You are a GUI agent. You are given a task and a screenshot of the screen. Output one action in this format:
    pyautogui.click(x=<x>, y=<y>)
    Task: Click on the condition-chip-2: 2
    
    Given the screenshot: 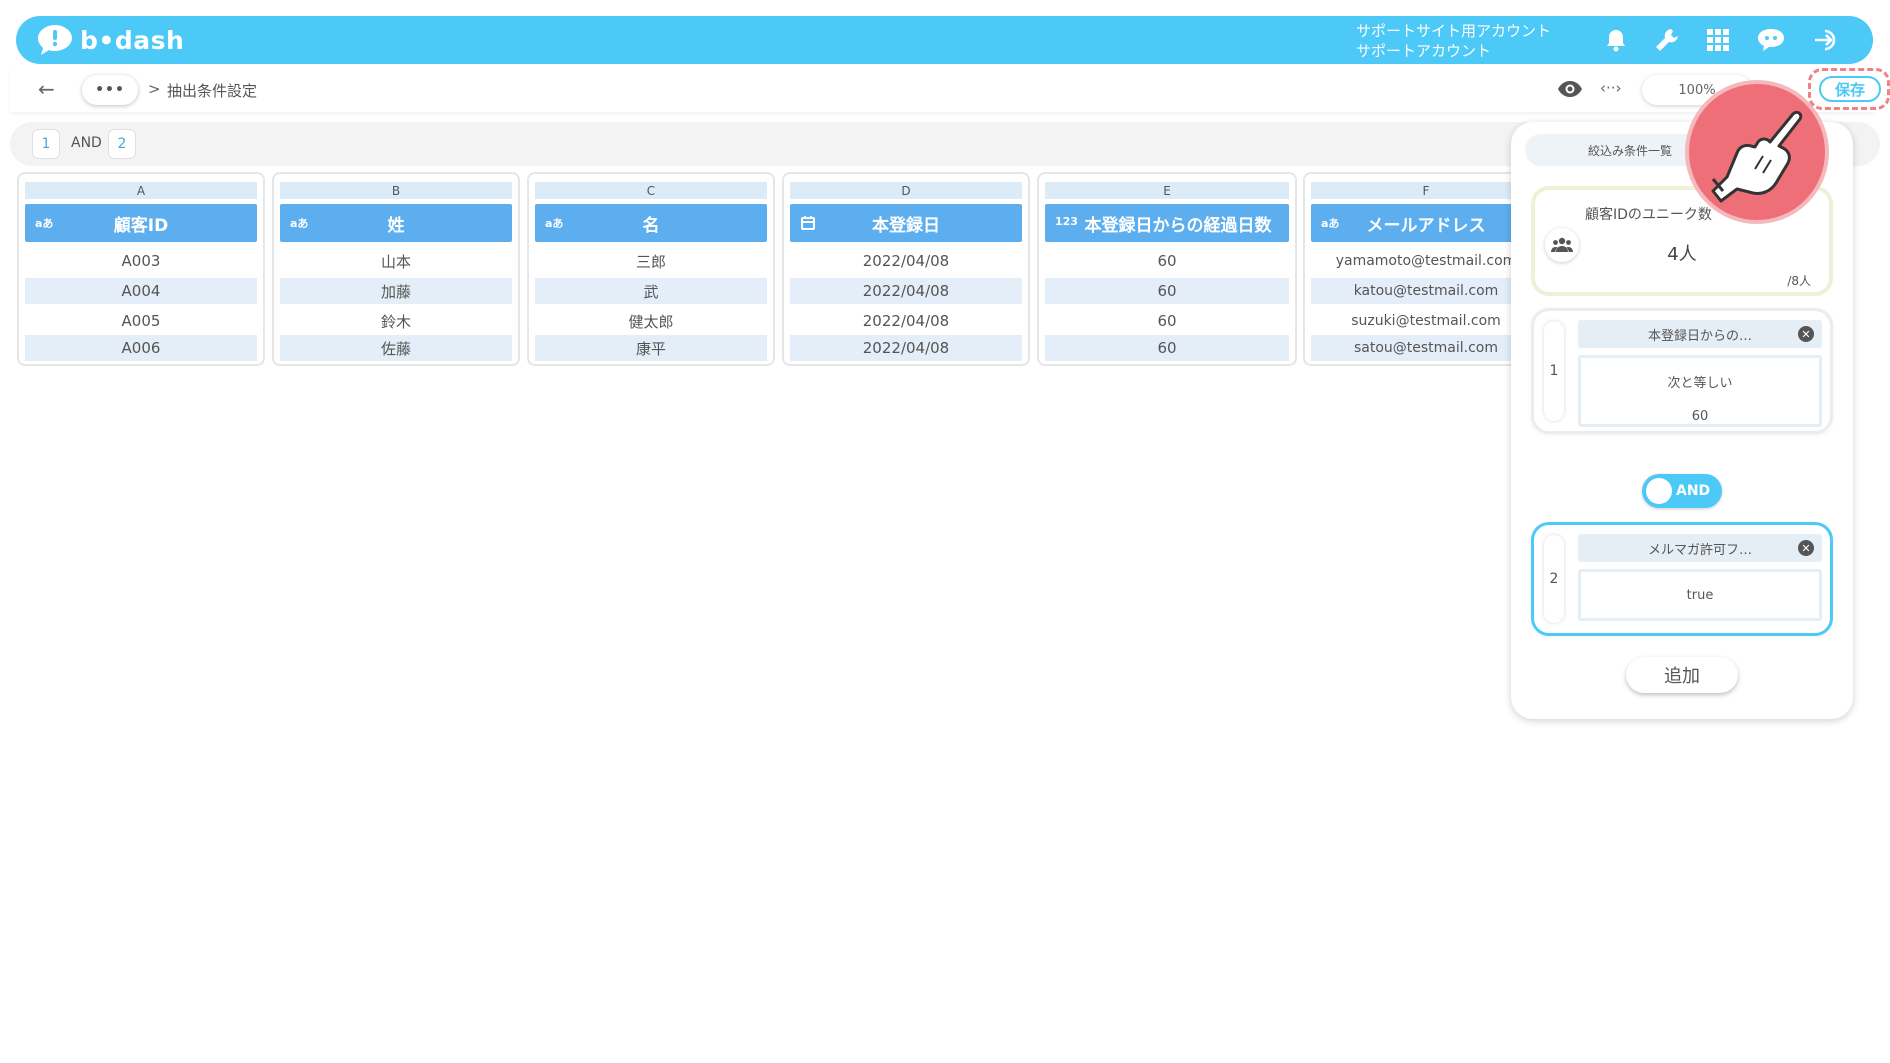 What is the action you would take?
    pyautogui.click(x=122, y=144)
    